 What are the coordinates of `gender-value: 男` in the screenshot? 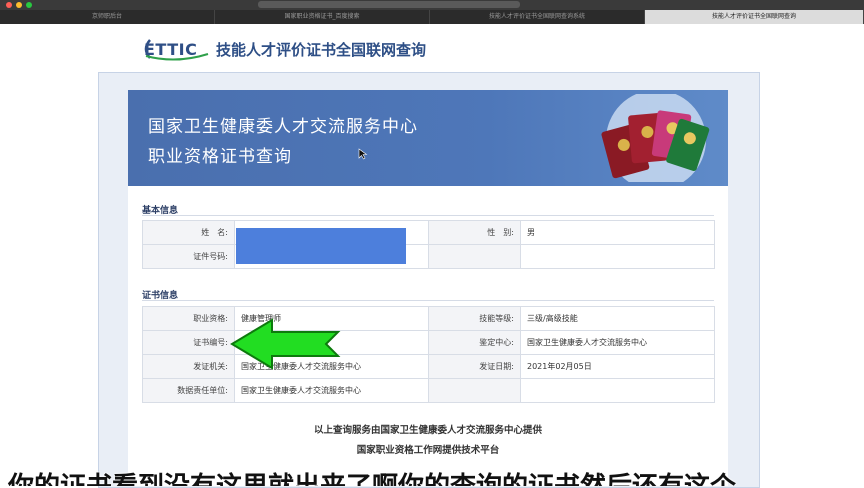 It's located at (617, 232).